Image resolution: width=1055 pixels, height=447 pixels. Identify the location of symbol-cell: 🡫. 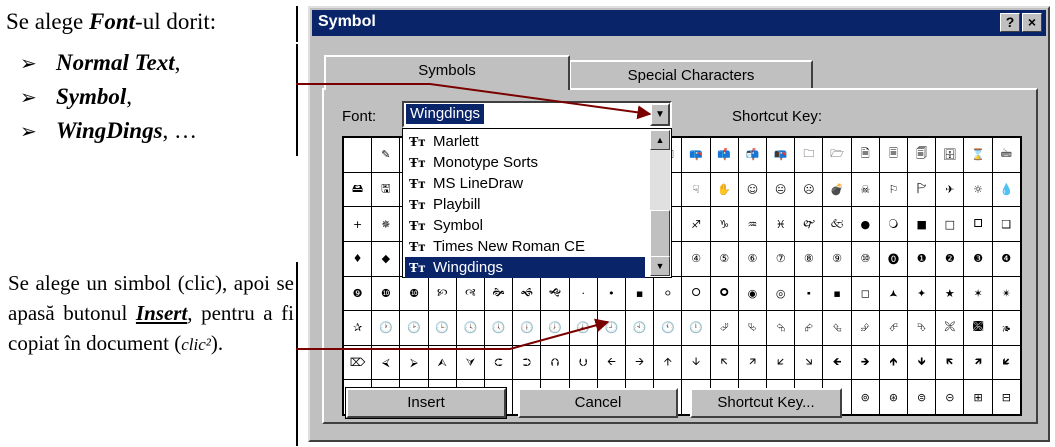
(696, 362).